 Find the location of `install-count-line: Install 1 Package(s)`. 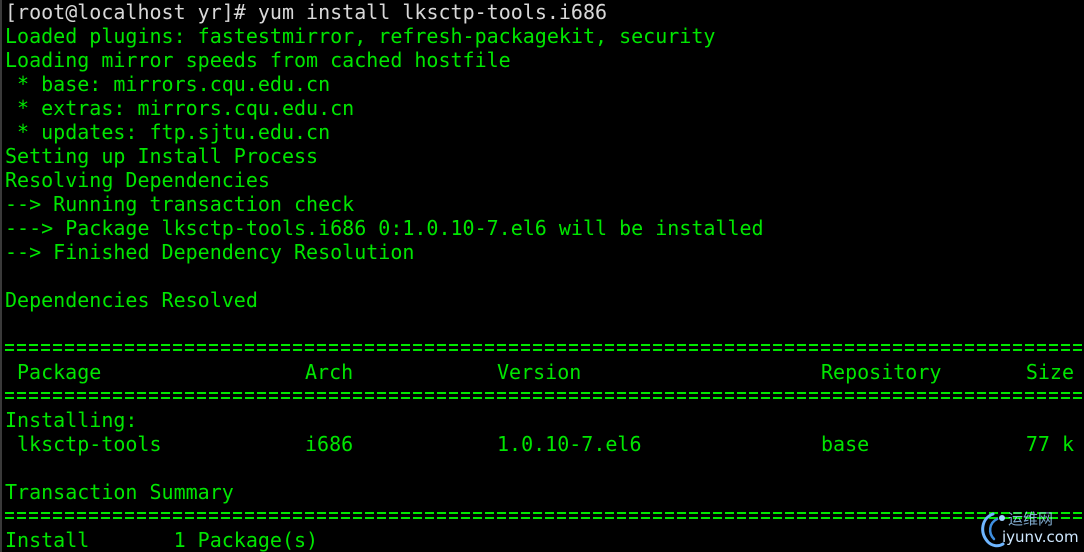

install-count-line: Install 1 Package(s) is located at coordinates (162, 540).